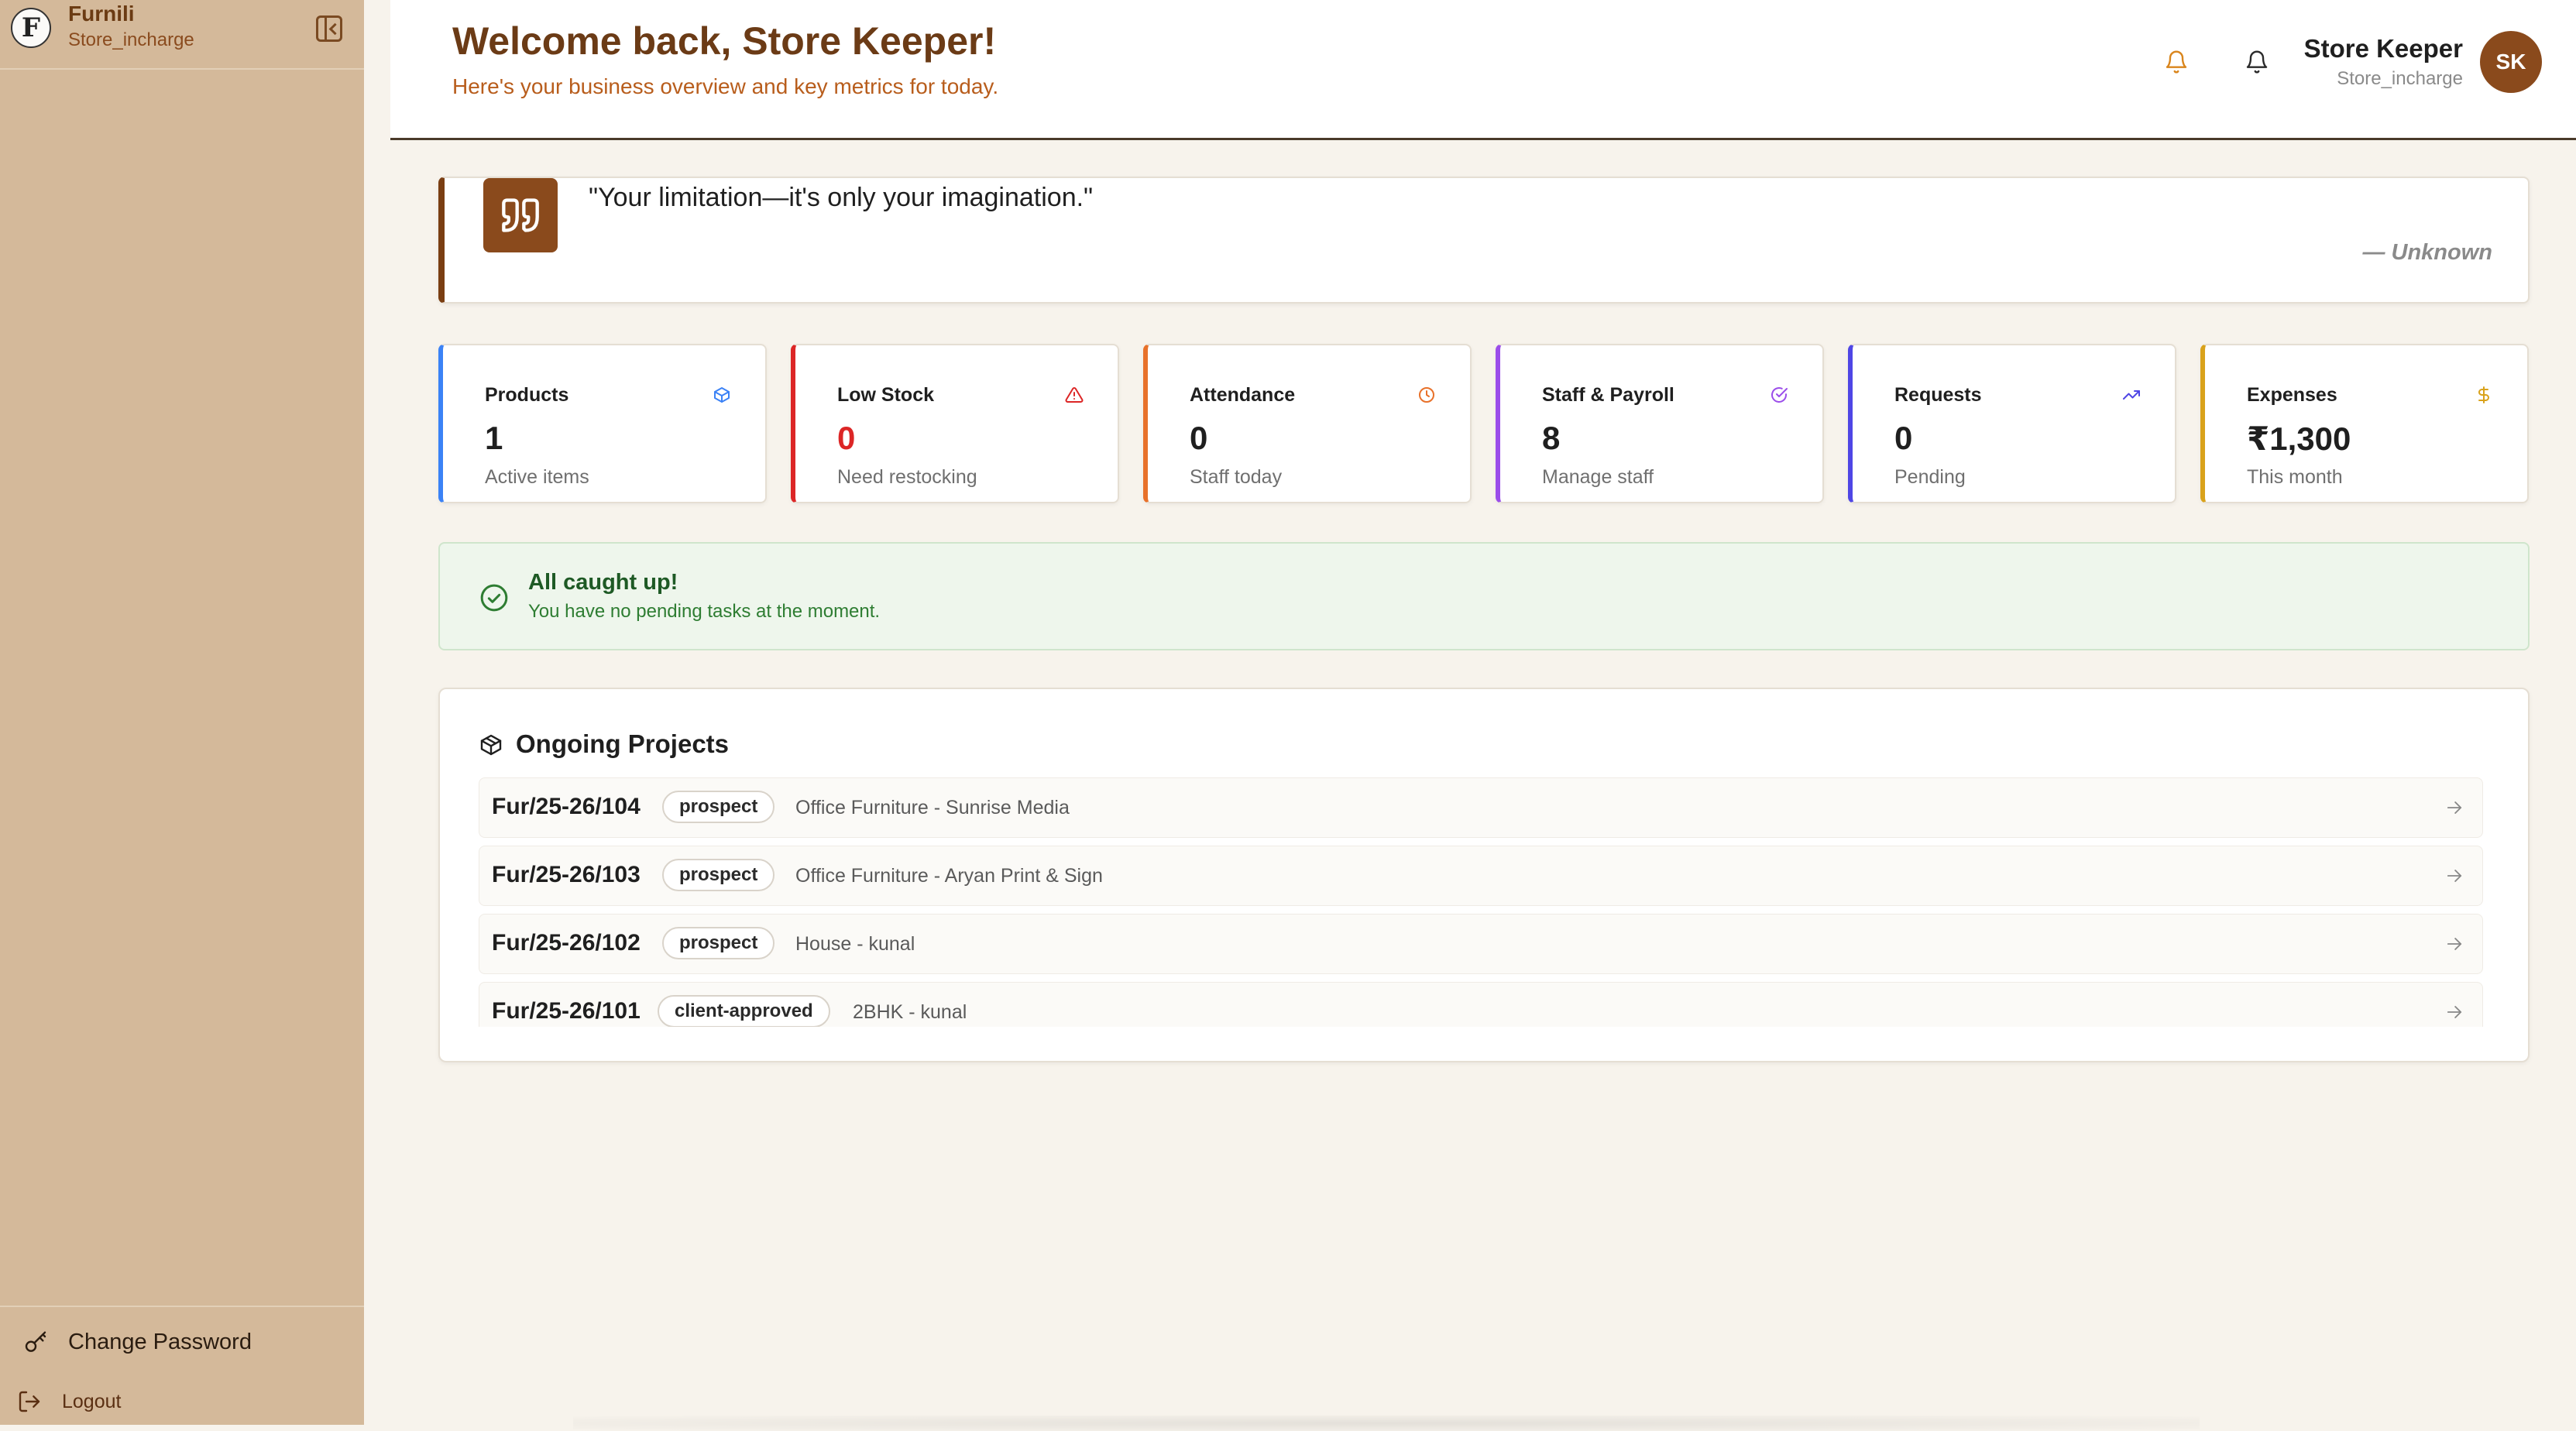 The height and width of the screenshot is (1431, 2576). What do you see at coordinates (2364, 423) in the screenshot?
I see `stat-card-expenses: Expenses ₹1,300 This month` at bounding box center [2364, 423].